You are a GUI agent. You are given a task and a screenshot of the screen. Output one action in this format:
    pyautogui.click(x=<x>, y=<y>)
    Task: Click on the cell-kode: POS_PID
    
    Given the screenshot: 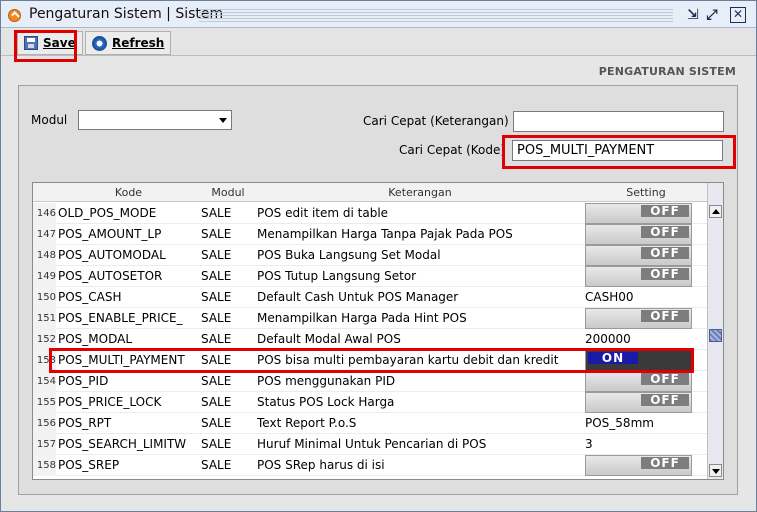 What is the action you would take?
    pyautogui.click(x=83, y=381)
    